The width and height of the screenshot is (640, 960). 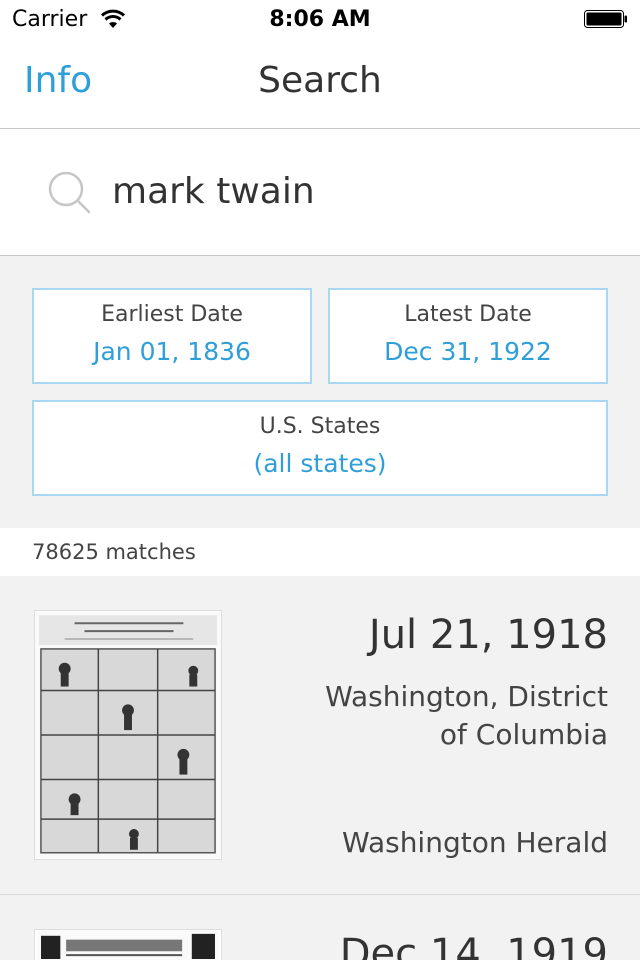 I want to click on search-bar, so click(x=320, y=192).